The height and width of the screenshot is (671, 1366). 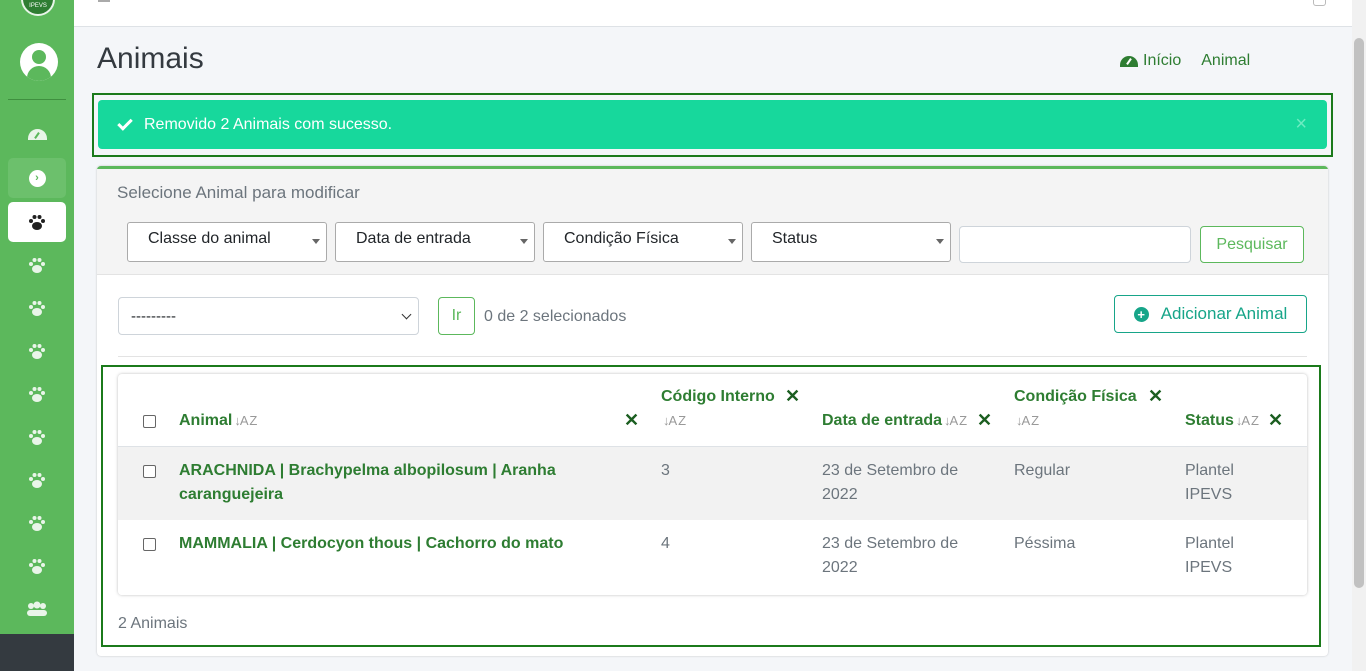 I want to click on sidebar-item-expand: ›, so click(x=37, y=178).